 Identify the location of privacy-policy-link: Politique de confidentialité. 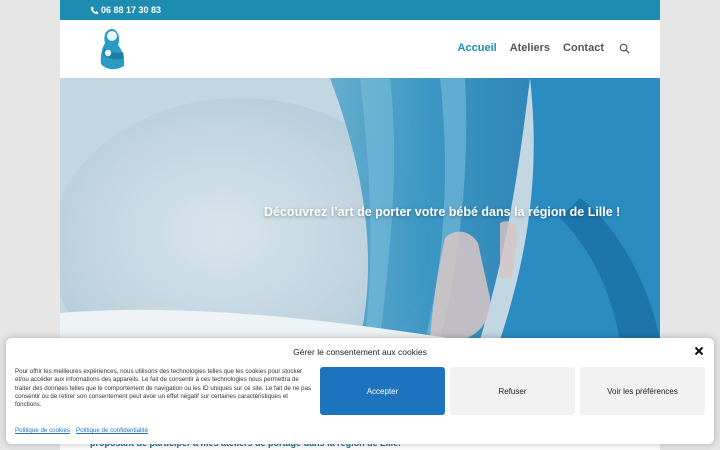
(112, 430).